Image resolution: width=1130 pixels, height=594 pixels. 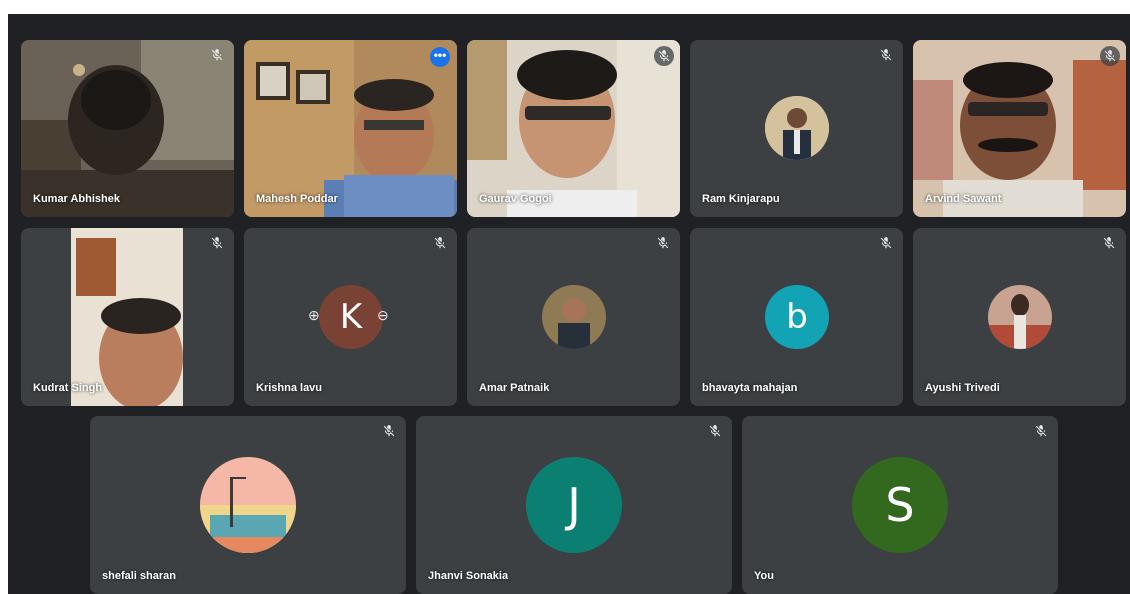 I want to click on more-options-icon: •••, so click(x=440, y=57).